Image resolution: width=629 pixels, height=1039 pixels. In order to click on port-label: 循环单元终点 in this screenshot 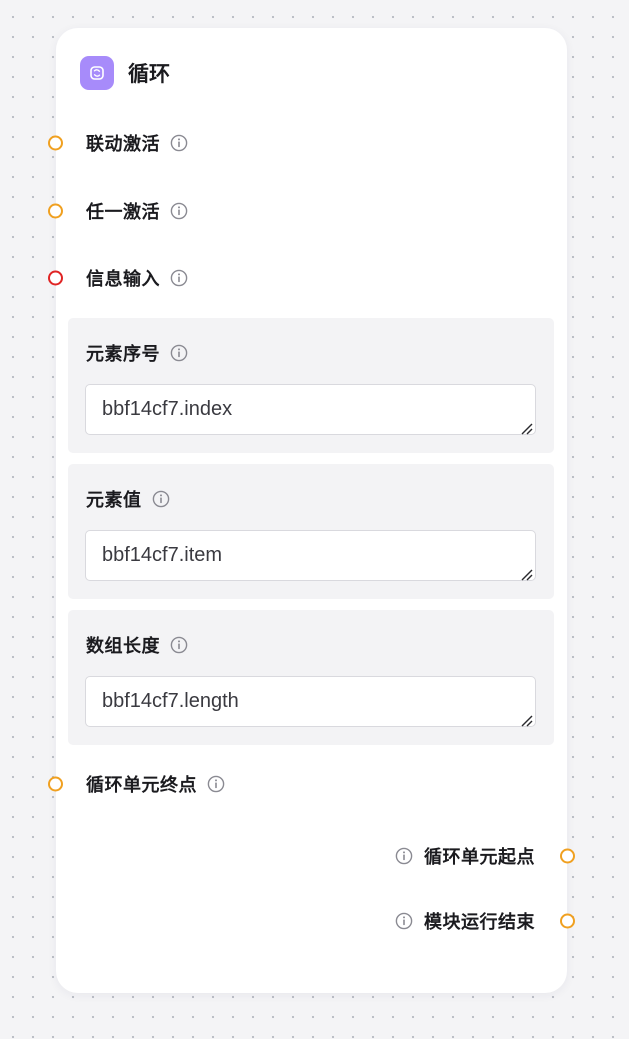, I will do `click(141, 785)`.